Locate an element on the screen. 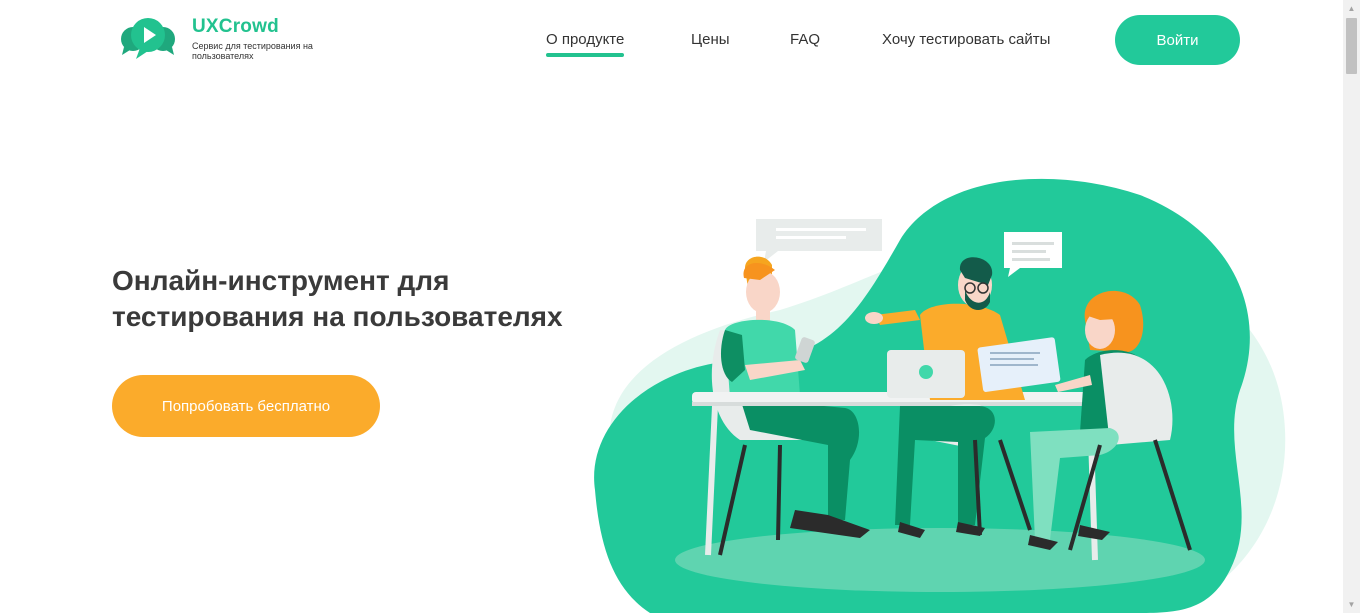  speech-bubble-left is located at coordinates (819, 240).